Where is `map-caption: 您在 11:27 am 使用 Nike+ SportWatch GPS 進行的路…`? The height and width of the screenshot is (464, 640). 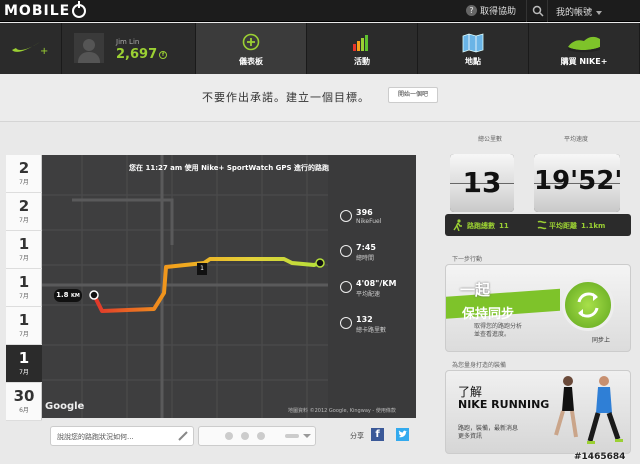
map-caption: 您在 11:27 am 使用 Nike+ SportWatch GPS 進行的路… is located at coordinates (229, 168).